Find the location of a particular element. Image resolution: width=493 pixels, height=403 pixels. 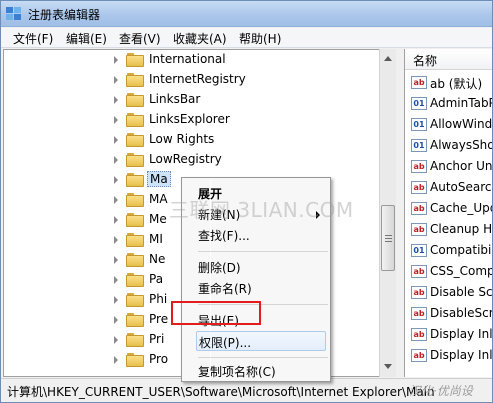

tree-item-label: Pri is located at coordinates (157, 339).